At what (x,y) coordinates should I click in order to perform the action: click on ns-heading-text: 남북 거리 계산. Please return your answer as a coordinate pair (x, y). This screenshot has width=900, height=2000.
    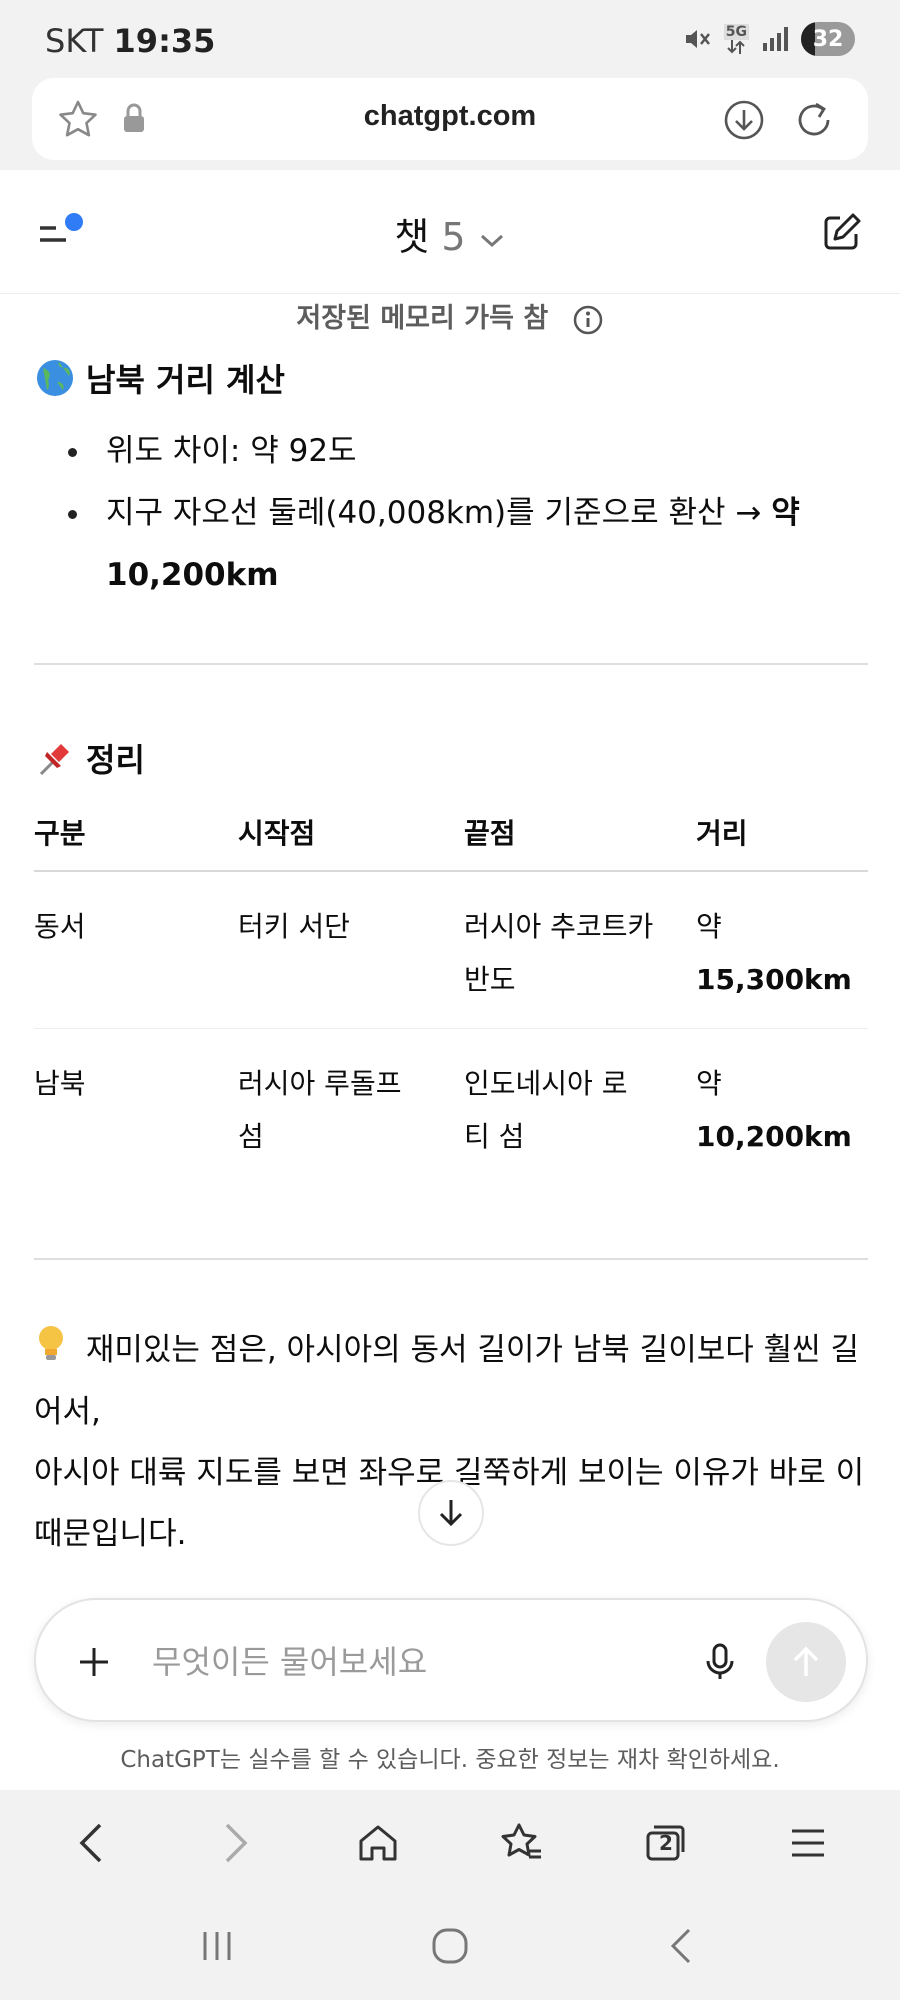
    Looking at the image, I should click on (185, 380).